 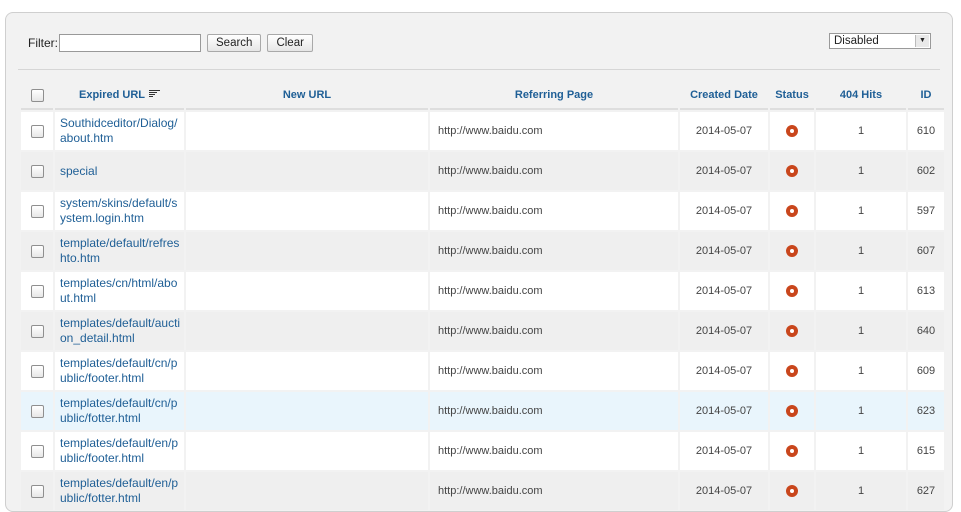 I want to click on chevron-down-icon: ▼, so click(x=922, y=41).